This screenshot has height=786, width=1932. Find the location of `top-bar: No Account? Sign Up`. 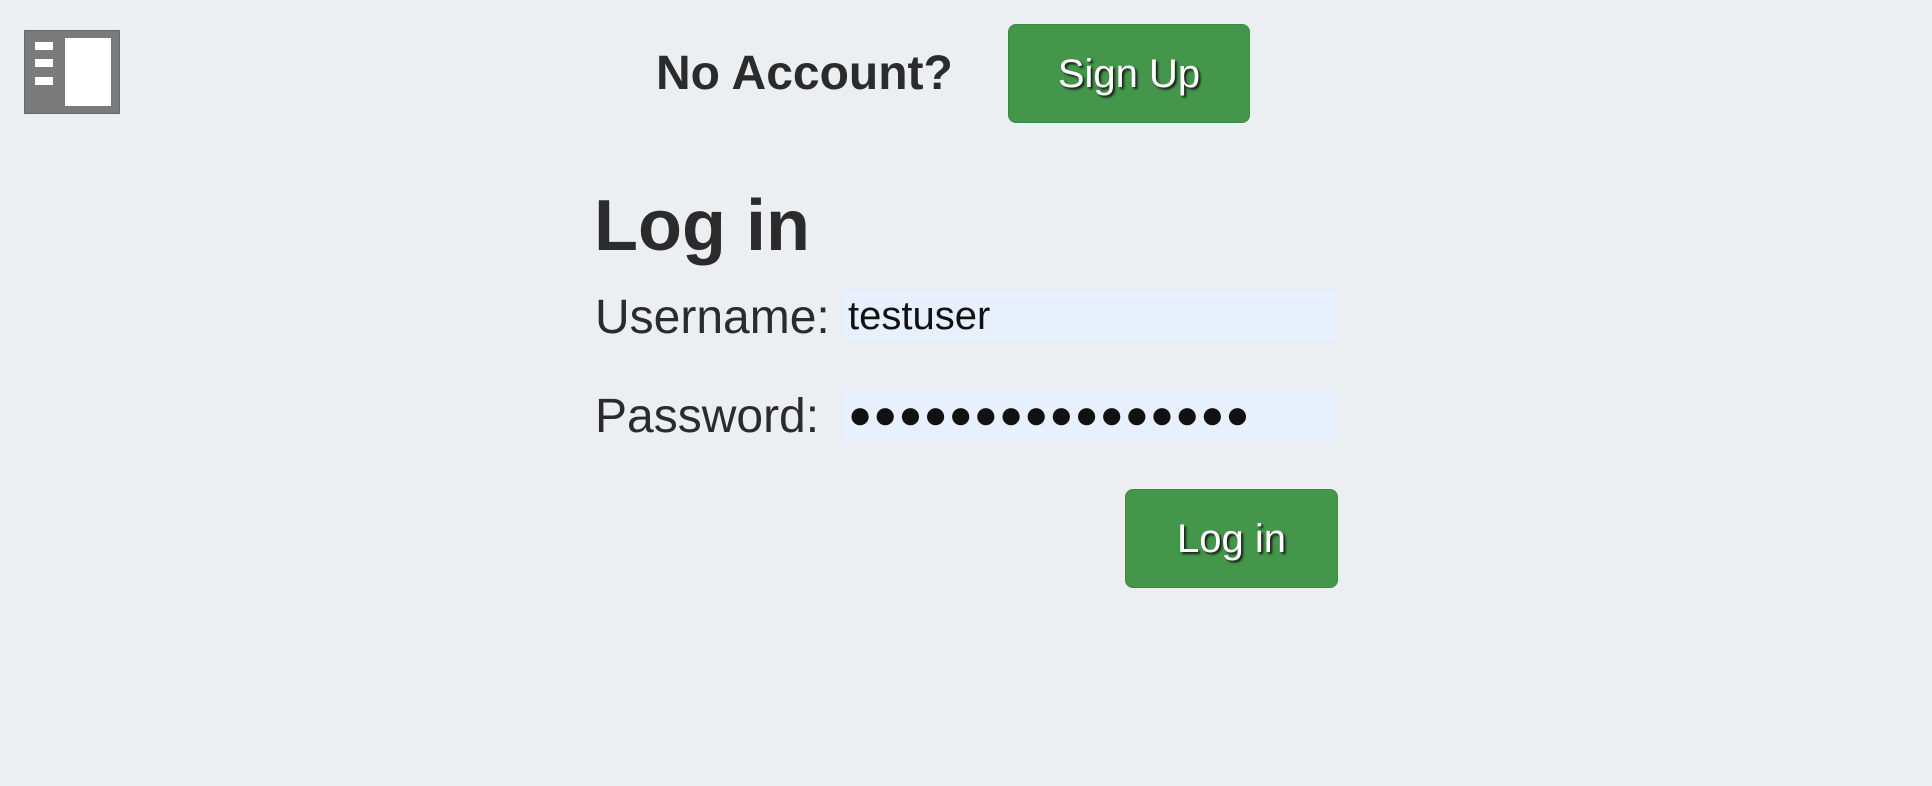

top-bar: No Account? Sign Up is located at coordinates (966, 73).